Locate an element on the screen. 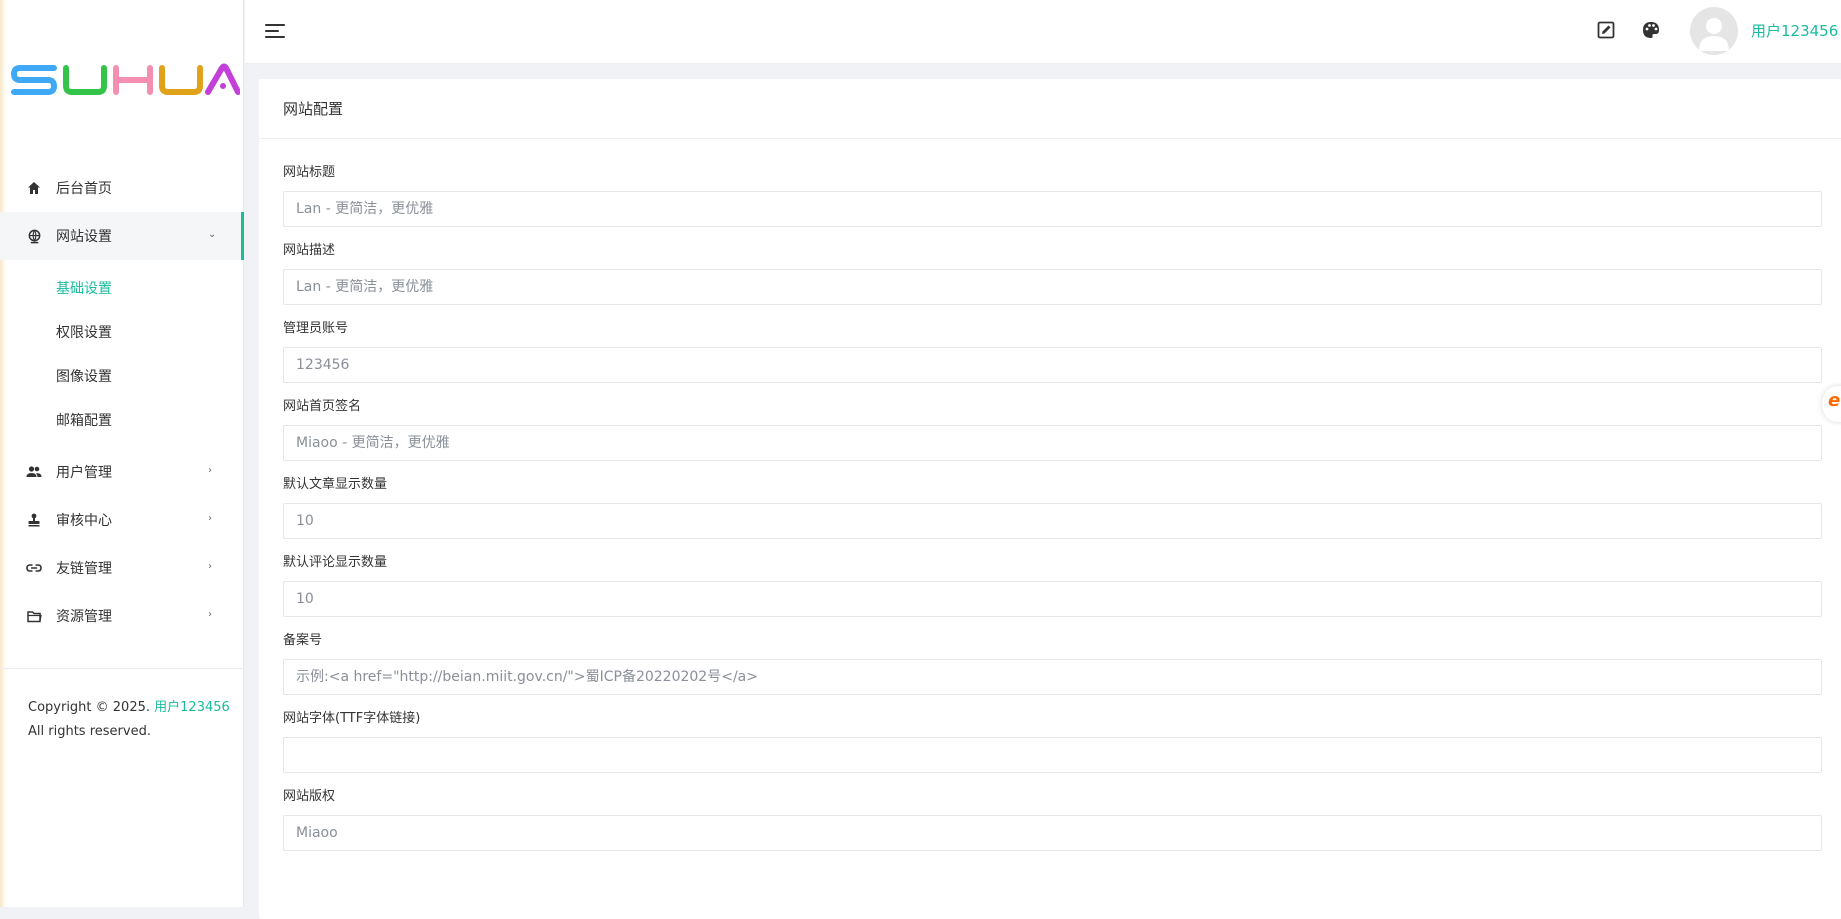 The width and height of the screenshot is (1841, 919). site-description-input is located at coordinates (1052, 287).